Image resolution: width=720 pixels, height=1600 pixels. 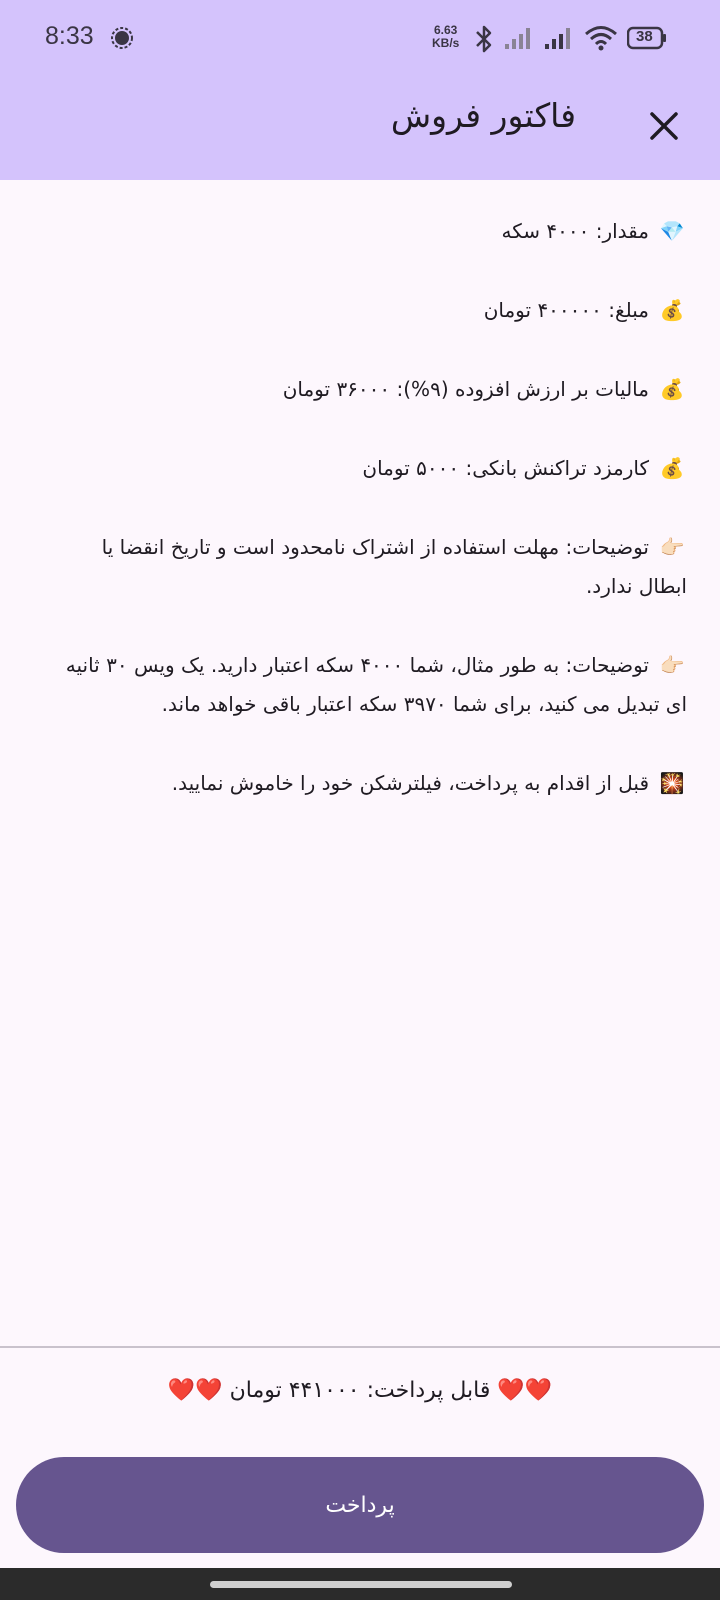 I want to click on diamond-icon: 💎, so click(x=672, y=231).